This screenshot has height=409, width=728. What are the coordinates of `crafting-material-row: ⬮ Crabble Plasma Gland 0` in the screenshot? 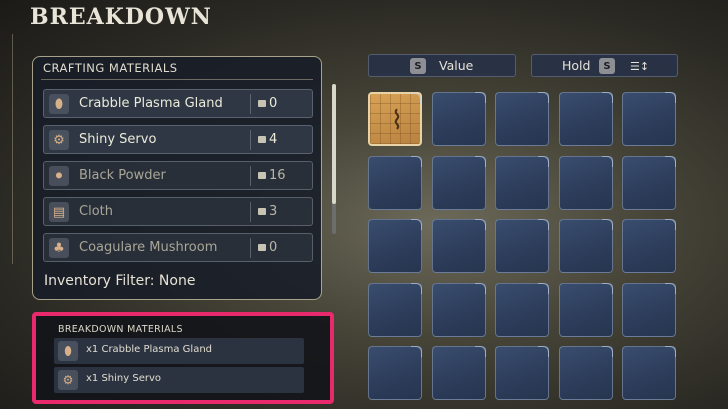 It's located at (178, 103).